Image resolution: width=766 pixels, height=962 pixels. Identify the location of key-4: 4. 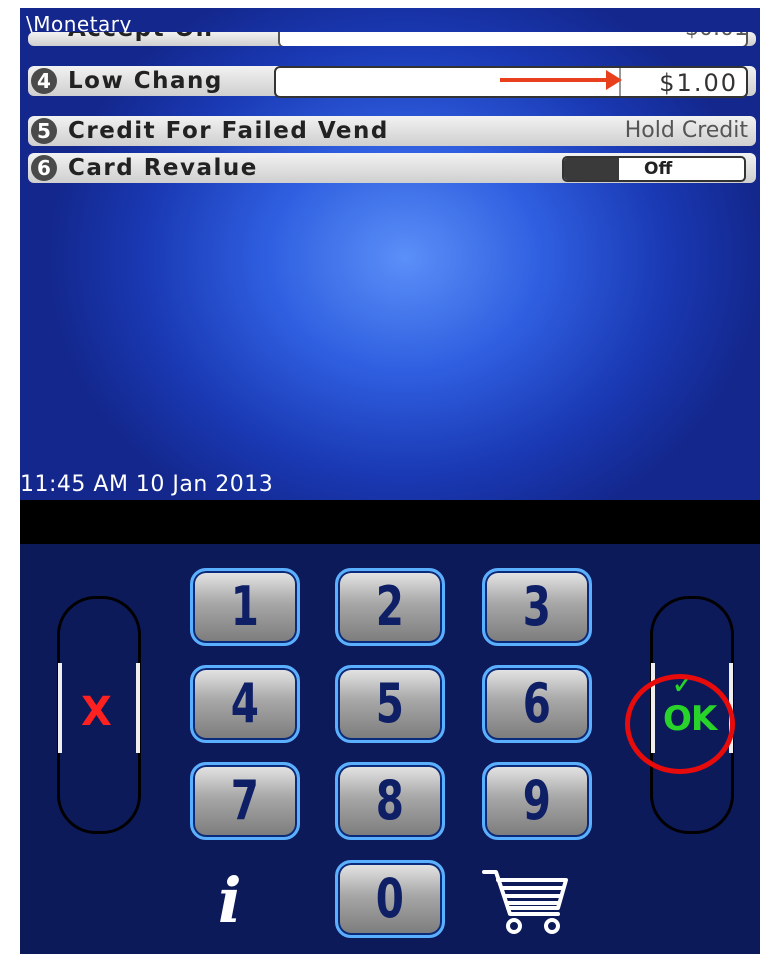
(245, 704).